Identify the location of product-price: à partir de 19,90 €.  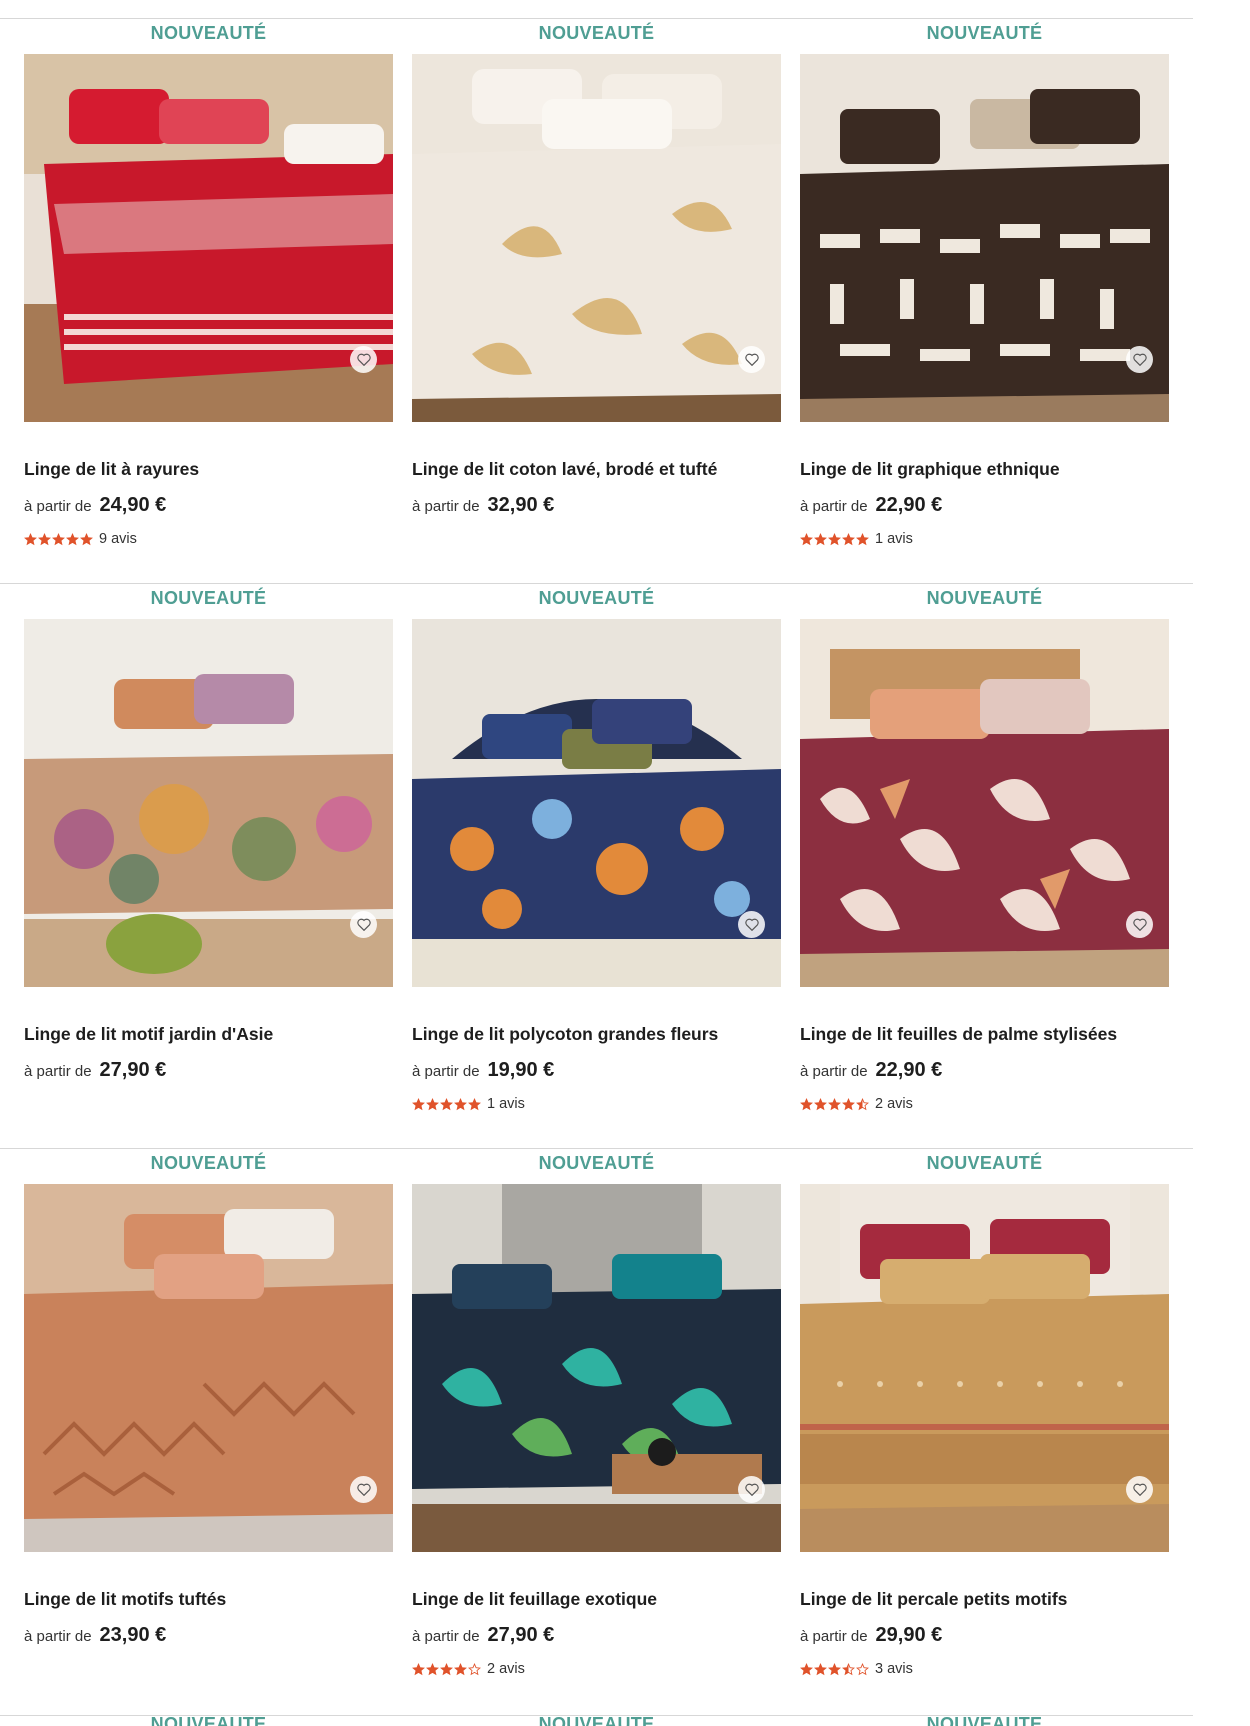
(483, 1070).